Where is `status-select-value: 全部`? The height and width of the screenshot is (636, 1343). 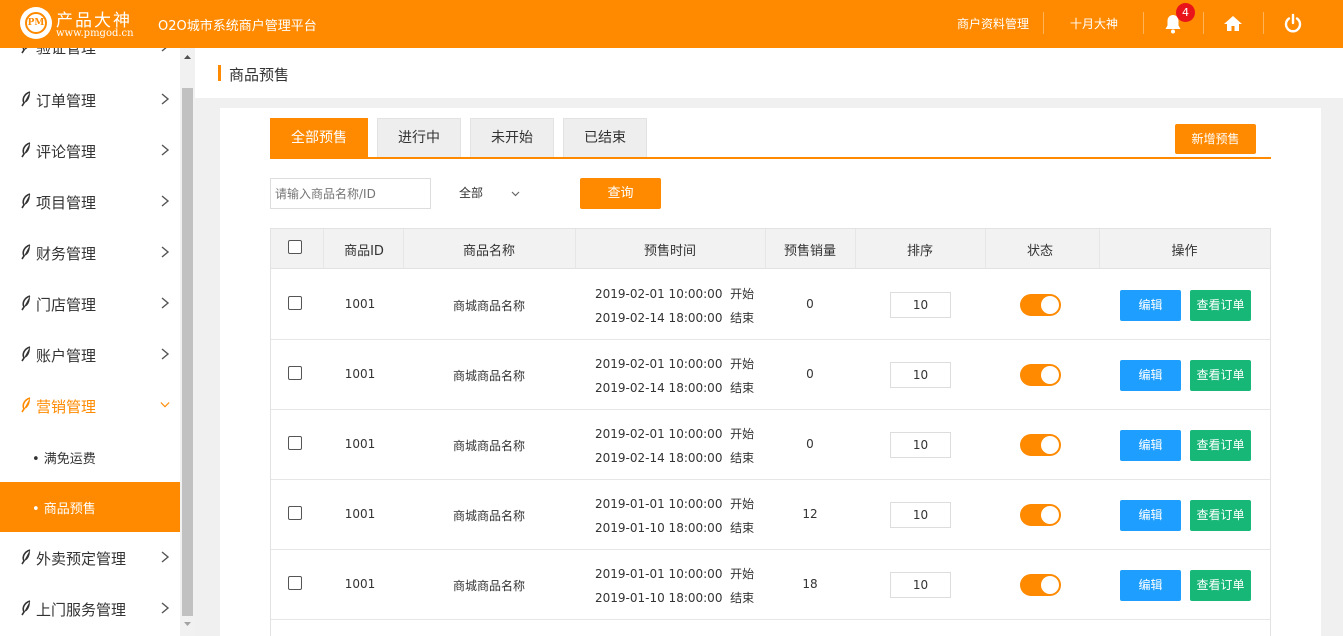
status-select-value: 全部 is located at coordinates (471, 193).